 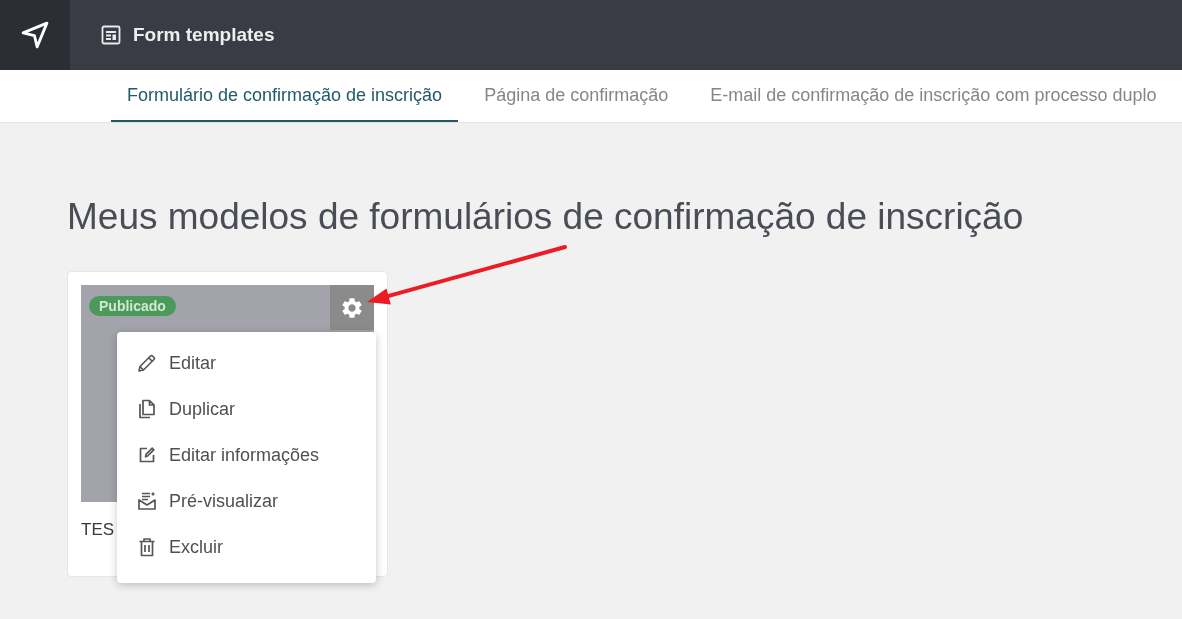 I want to click on paper-plane-icon, so click(x=35, y=35).